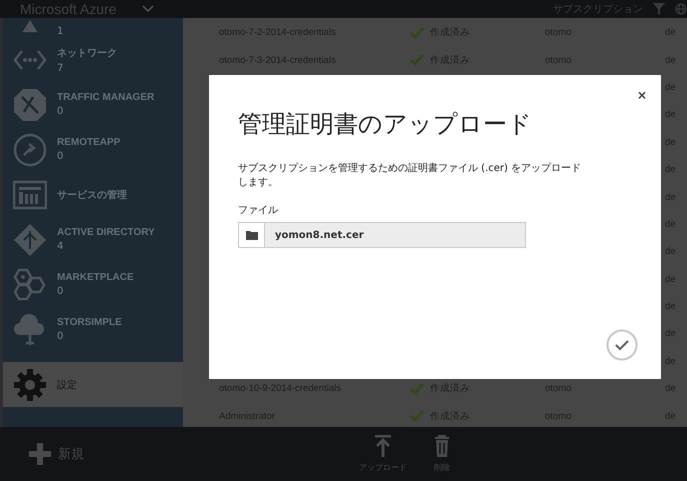 The width and height of the screenshot is (687, 481). I want to click on plus-icon, so click(40, 454).